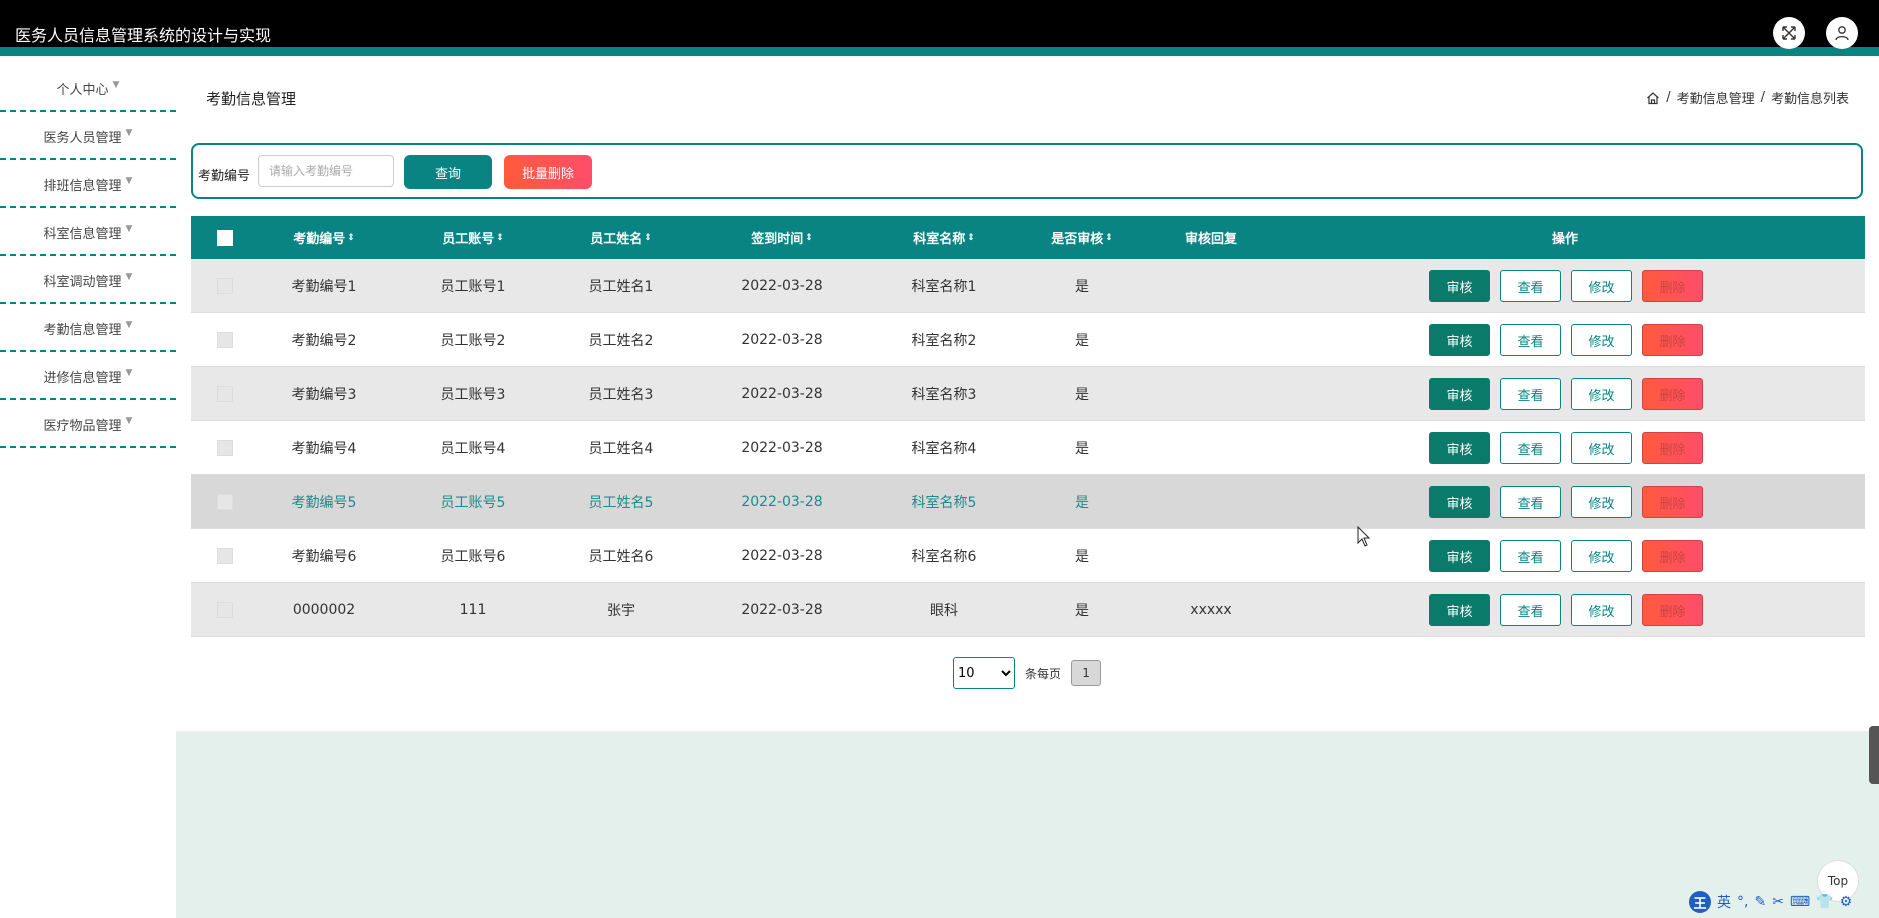  Describe the element at coordinates (88, 377) in the screenshot. I see `sidebar-item-training: 进修信息管理 ▼` at that location.